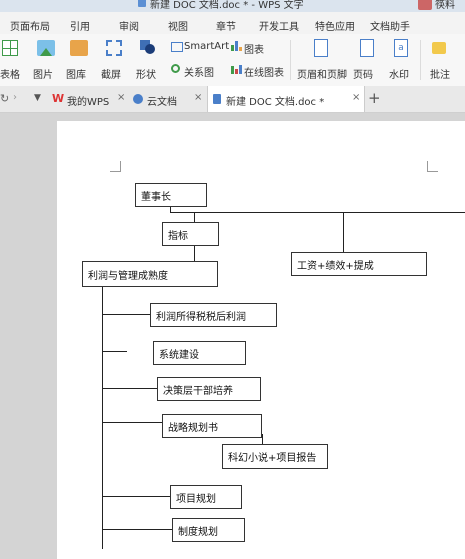 The image size is (465, 559). Describe the element at coordinates (10, 73) in the screenshot. I see `table-button: 表格` at that location.